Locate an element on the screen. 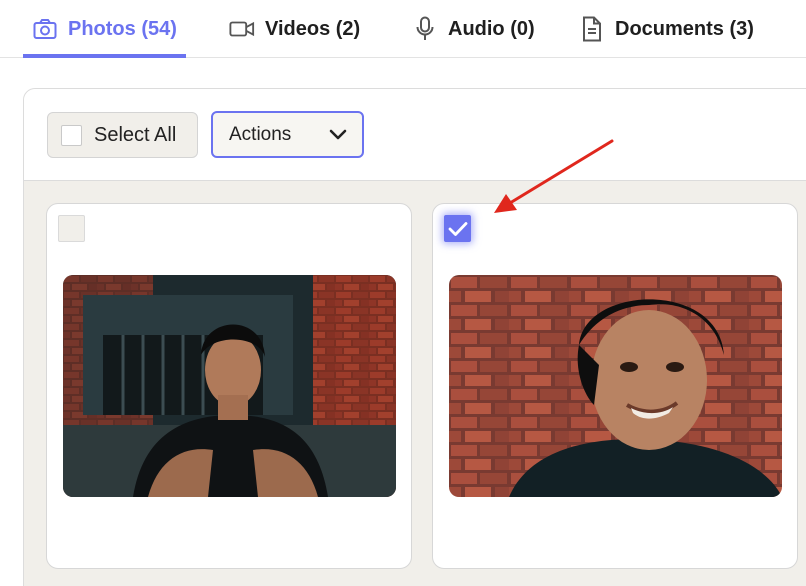 The image size is (806, 586). actions-label: Actions is located at coordinates (260, 134).